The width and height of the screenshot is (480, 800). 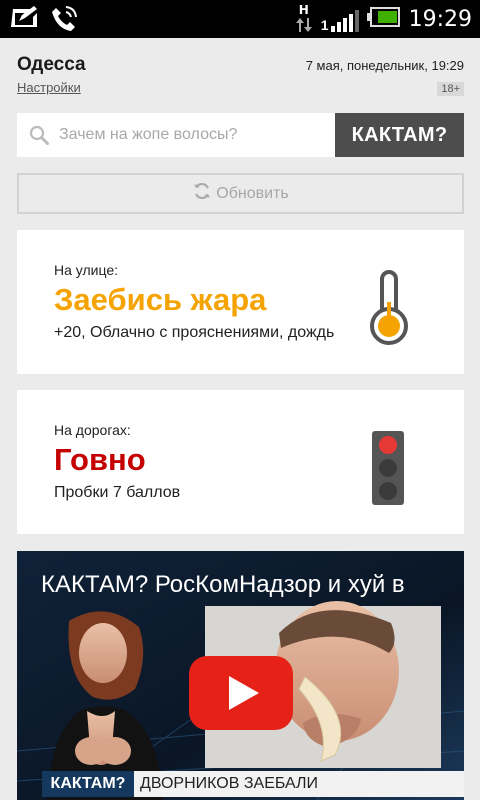 What do you see at coordinates (241, 695) in the screenshot?
I see `play-icon` at bounding box center [241, 695].